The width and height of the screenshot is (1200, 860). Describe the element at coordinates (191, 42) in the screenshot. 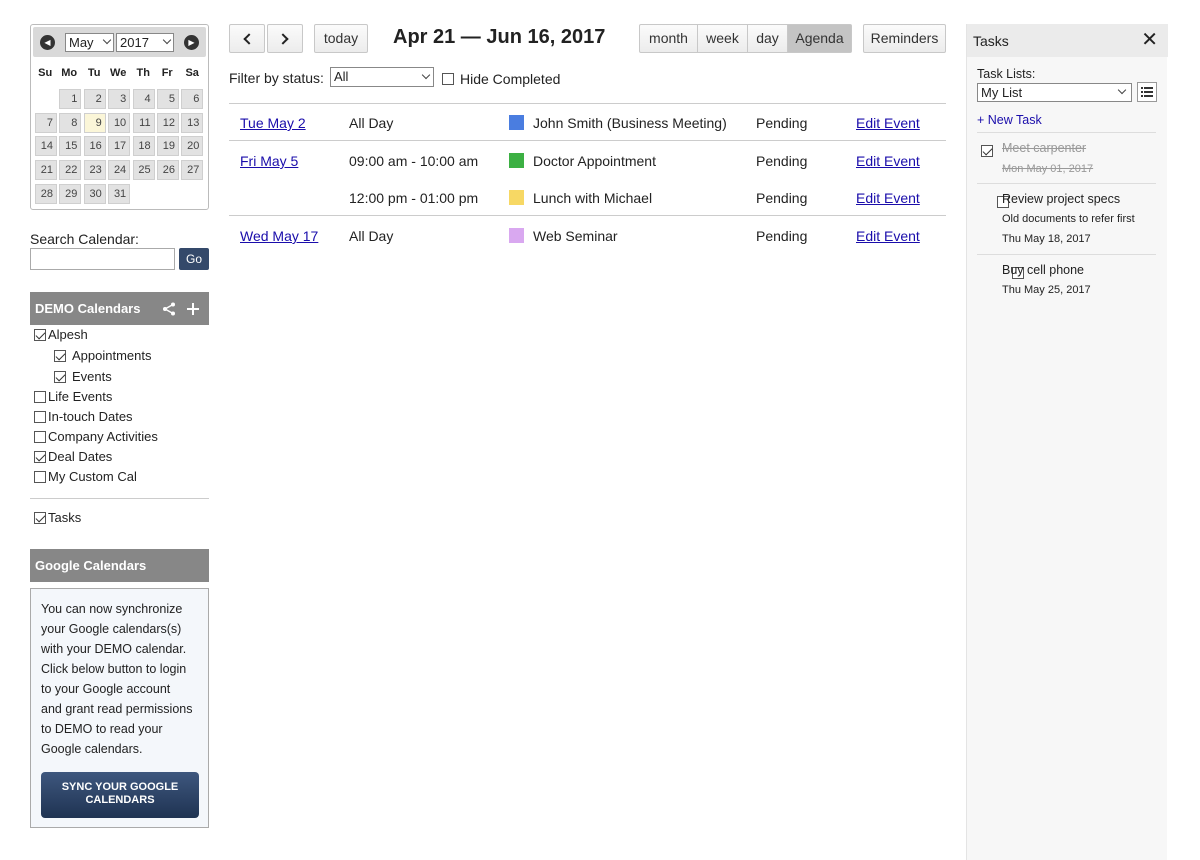

I see `next-month-icon: ▶` at that location.